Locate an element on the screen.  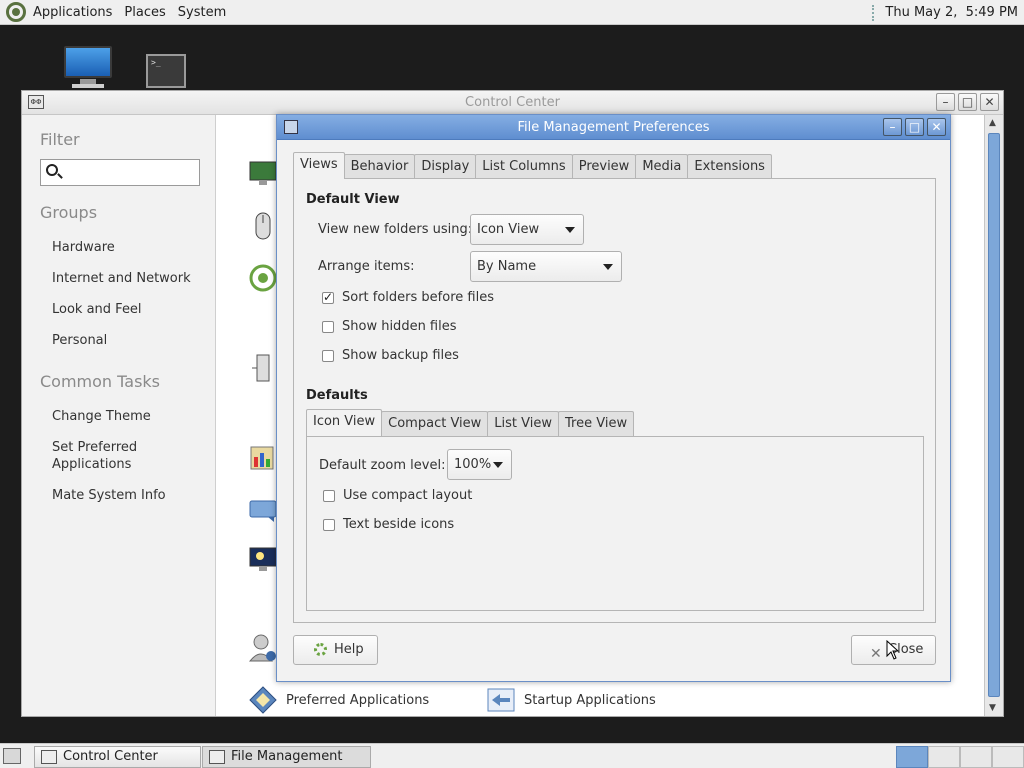
control-center-title: Control Center is located at coordinates (512, 102).